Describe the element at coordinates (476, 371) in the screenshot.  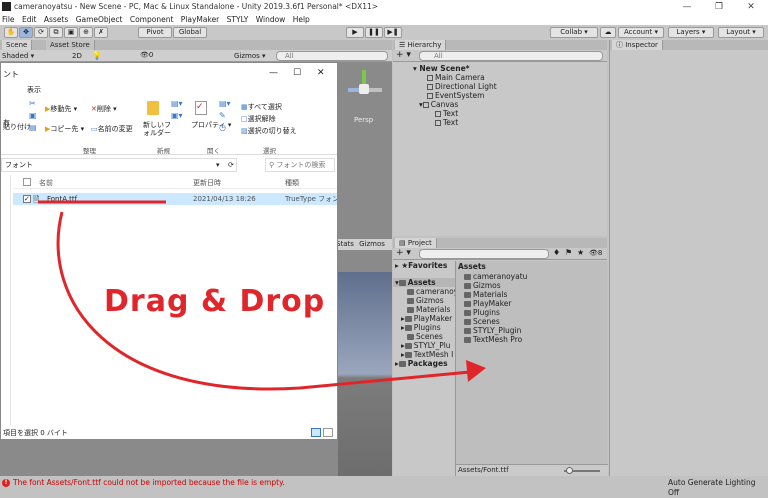
I see `arrow-head` at that location.